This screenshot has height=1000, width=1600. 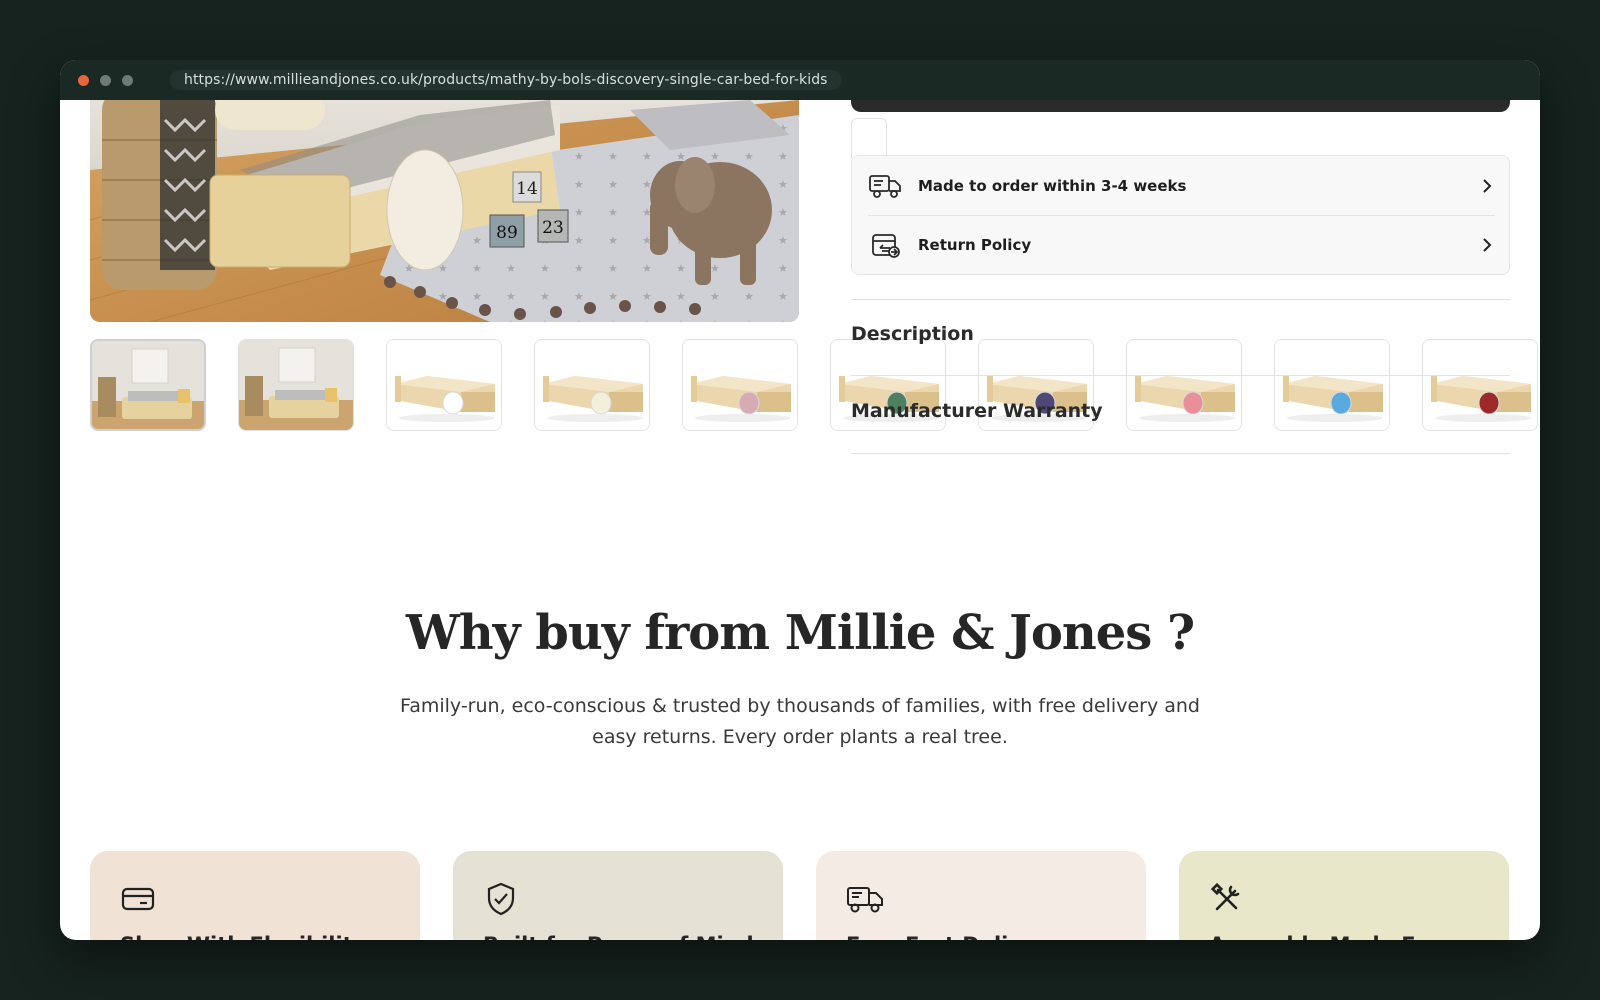 I want to click on feature-card: Assembly Made Easy, so click(x=1344, y=895).